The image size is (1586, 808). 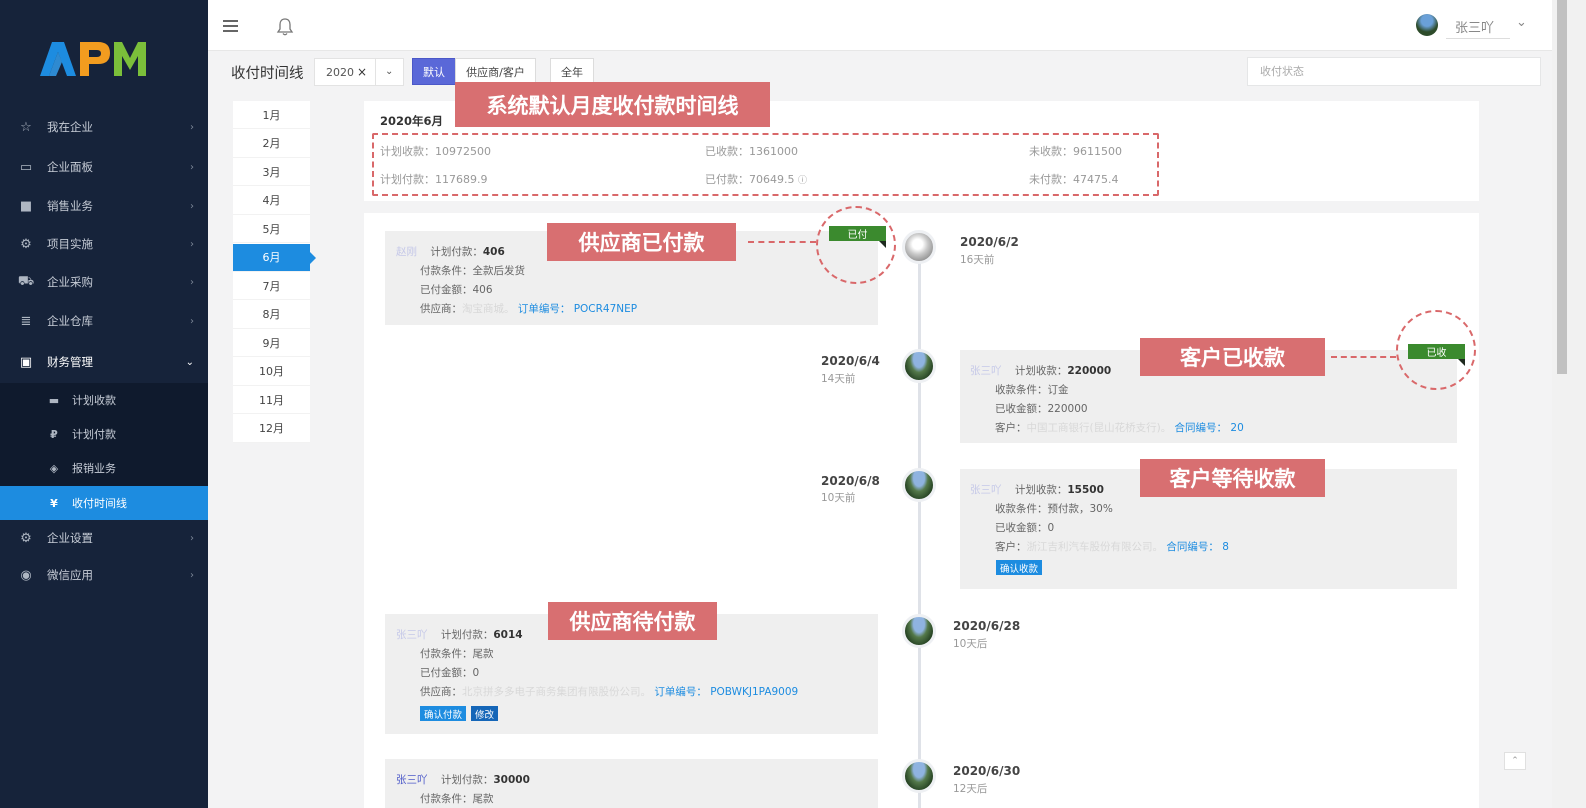 I want to click on year-select: 2020 × ⌄, so click(x=359, y=72).